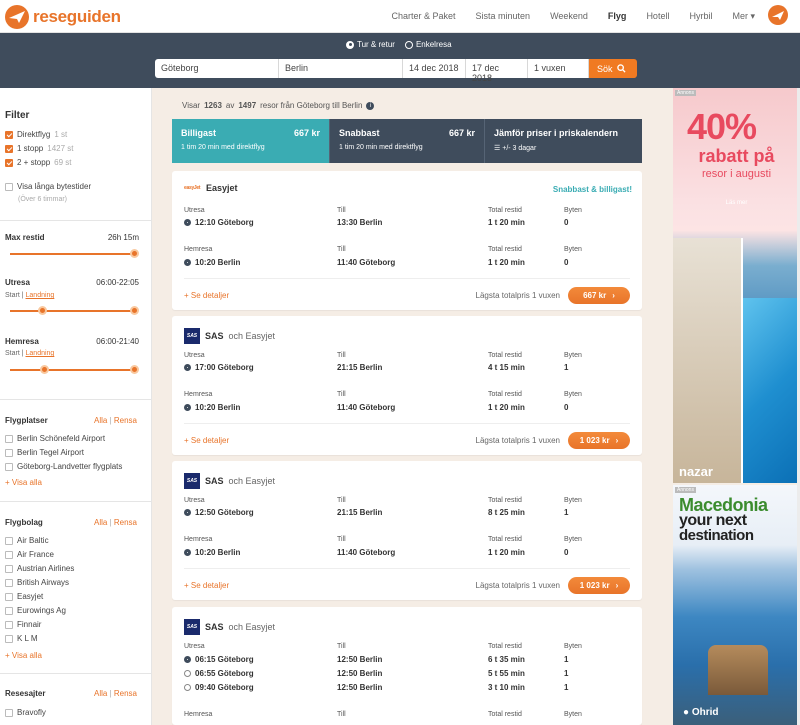 This screenshot has width=800, height=725. What do you see at coordinates (35, 610) in the screenshot?
I see `filter-airline-eurowings: Eurowings Ag` at bounding box center [35, 610].